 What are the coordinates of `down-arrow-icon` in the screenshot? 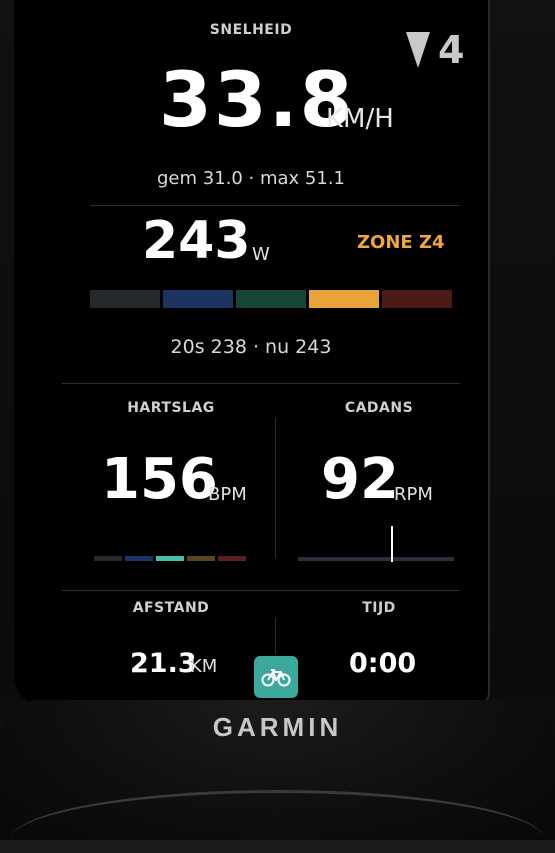 It's located at (418, 50).